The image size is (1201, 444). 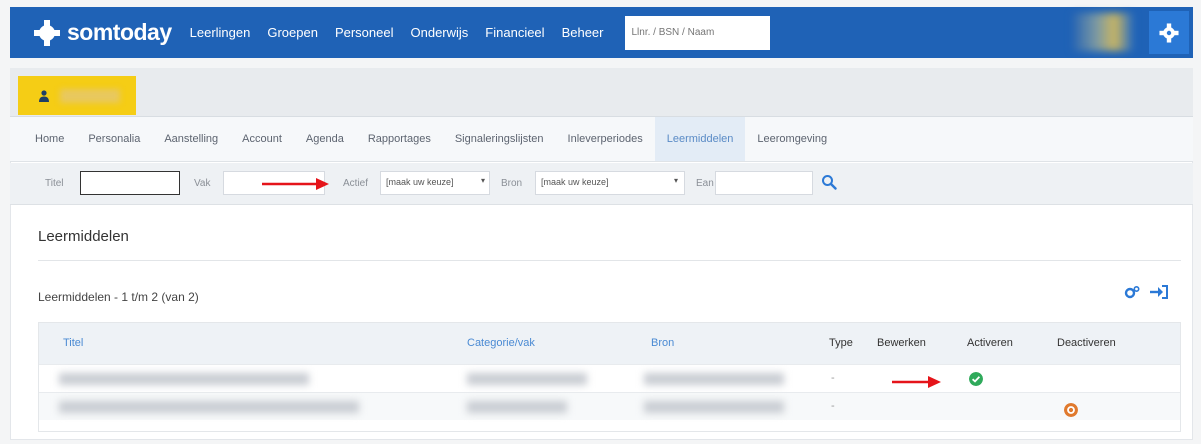 I want to click on app-name: somtoday, so click(x=119, y=32).